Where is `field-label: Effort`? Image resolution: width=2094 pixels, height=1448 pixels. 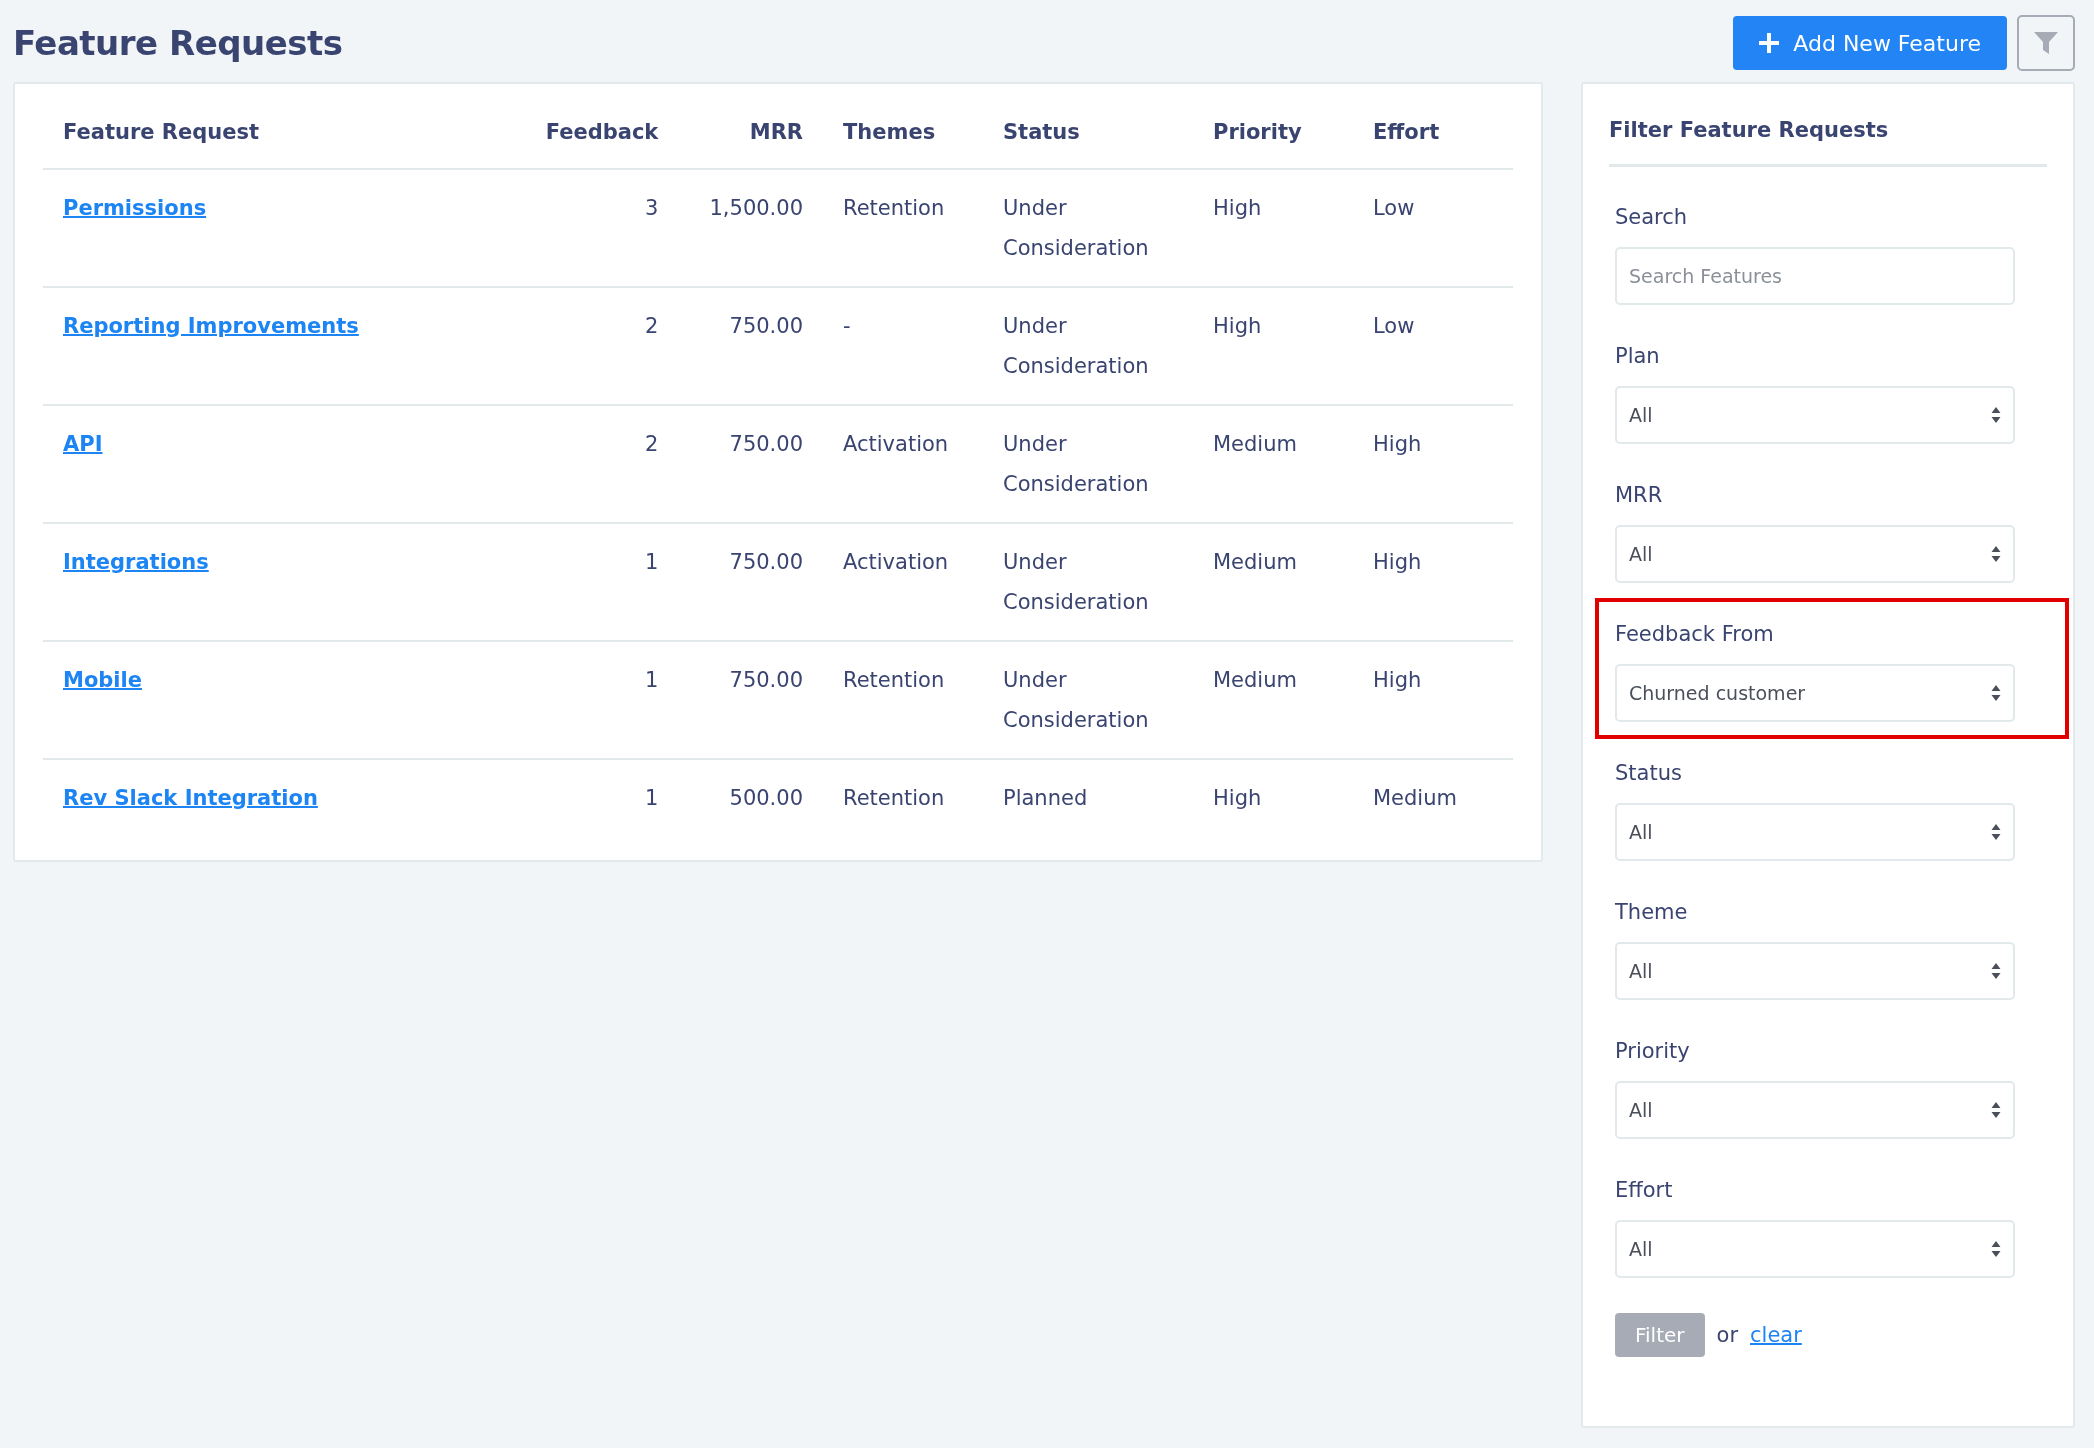
field-label: Effort is located at coordinates (1644, 1190).